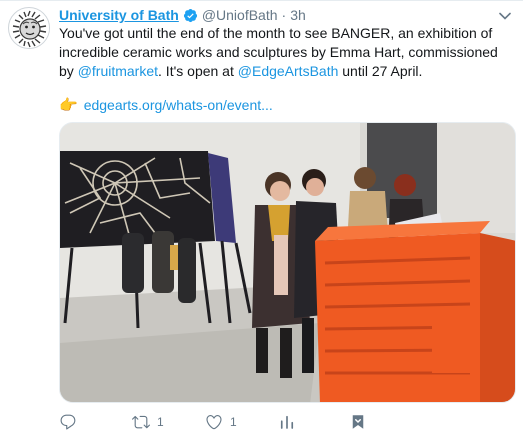 Image resolution: width=523 pixels, height=440 pixels. What do you see at coordinates (233, 422) in the screenshot?
I see `like-count: 1` at bounding box center [233, 422].